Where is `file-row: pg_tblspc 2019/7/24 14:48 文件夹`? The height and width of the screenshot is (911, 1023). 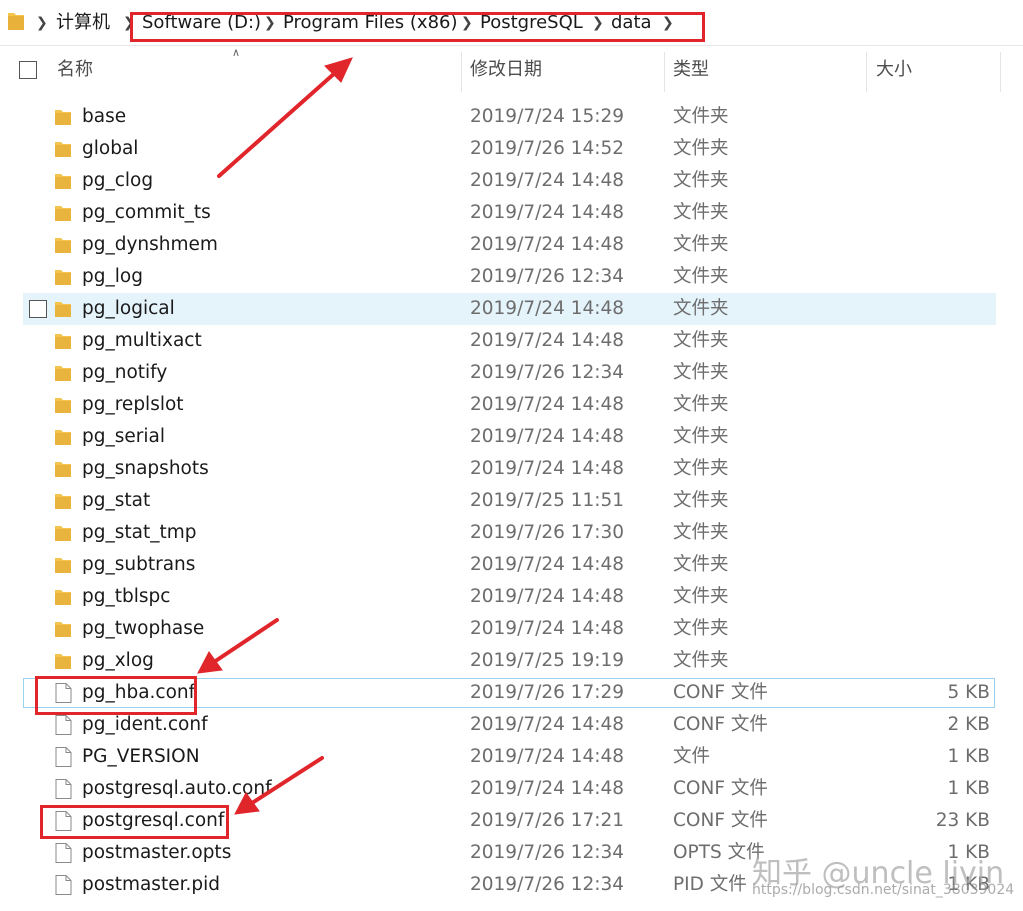
file-row: pg_tblspc 2019/7/24 14:48 文件夹 is located at coordinates (511, 597).